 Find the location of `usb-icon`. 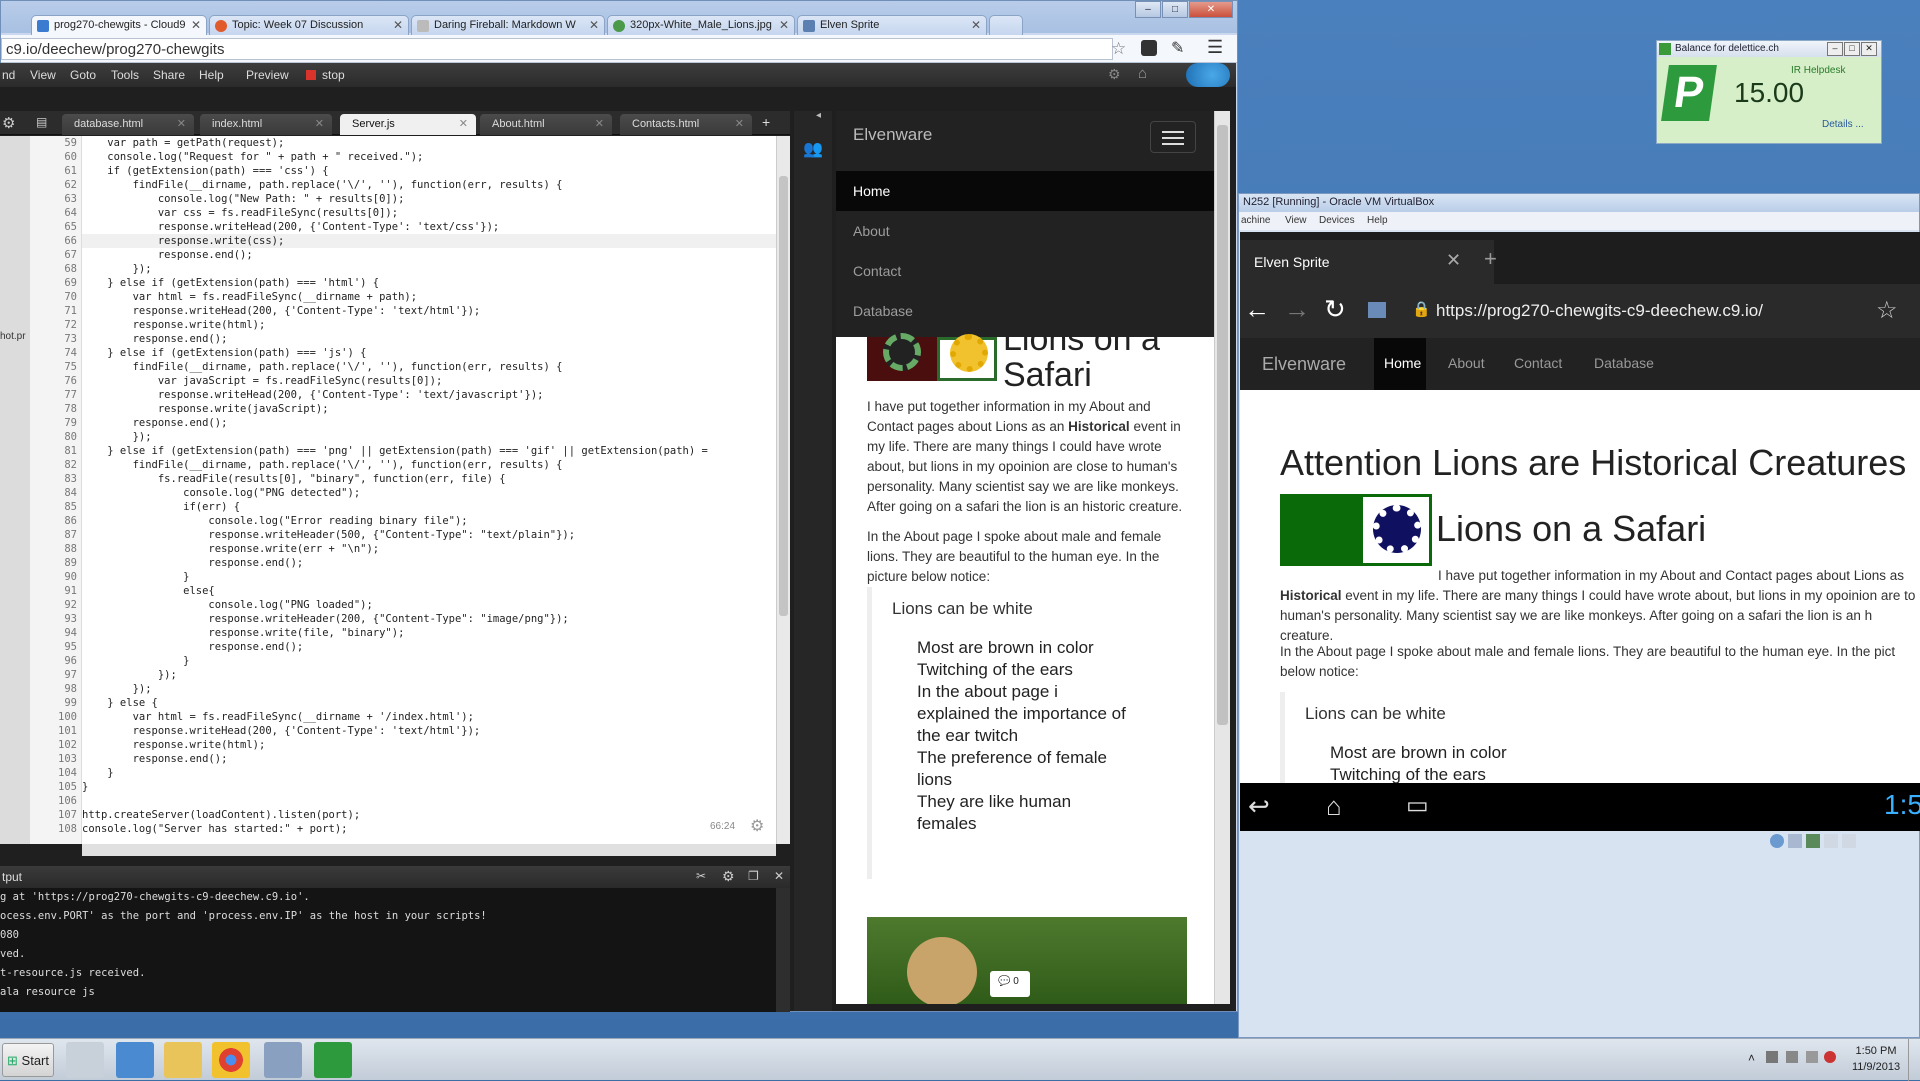

usb-icon is located at coordinates (1831, 841).